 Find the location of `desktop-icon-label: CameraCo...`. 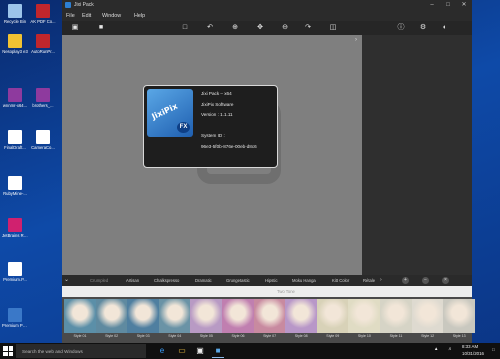

desktop-icon-label: CameraCo... is located at coordinates (43, 147).